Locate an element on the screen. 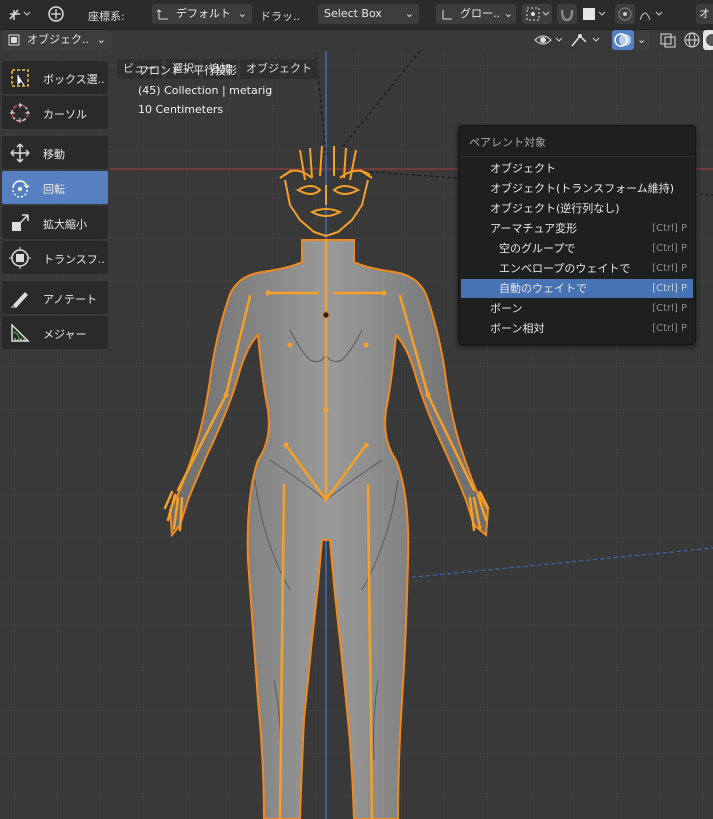 The image size is (713, 819). falloff-dropdown is located at coordinates (652, 14).